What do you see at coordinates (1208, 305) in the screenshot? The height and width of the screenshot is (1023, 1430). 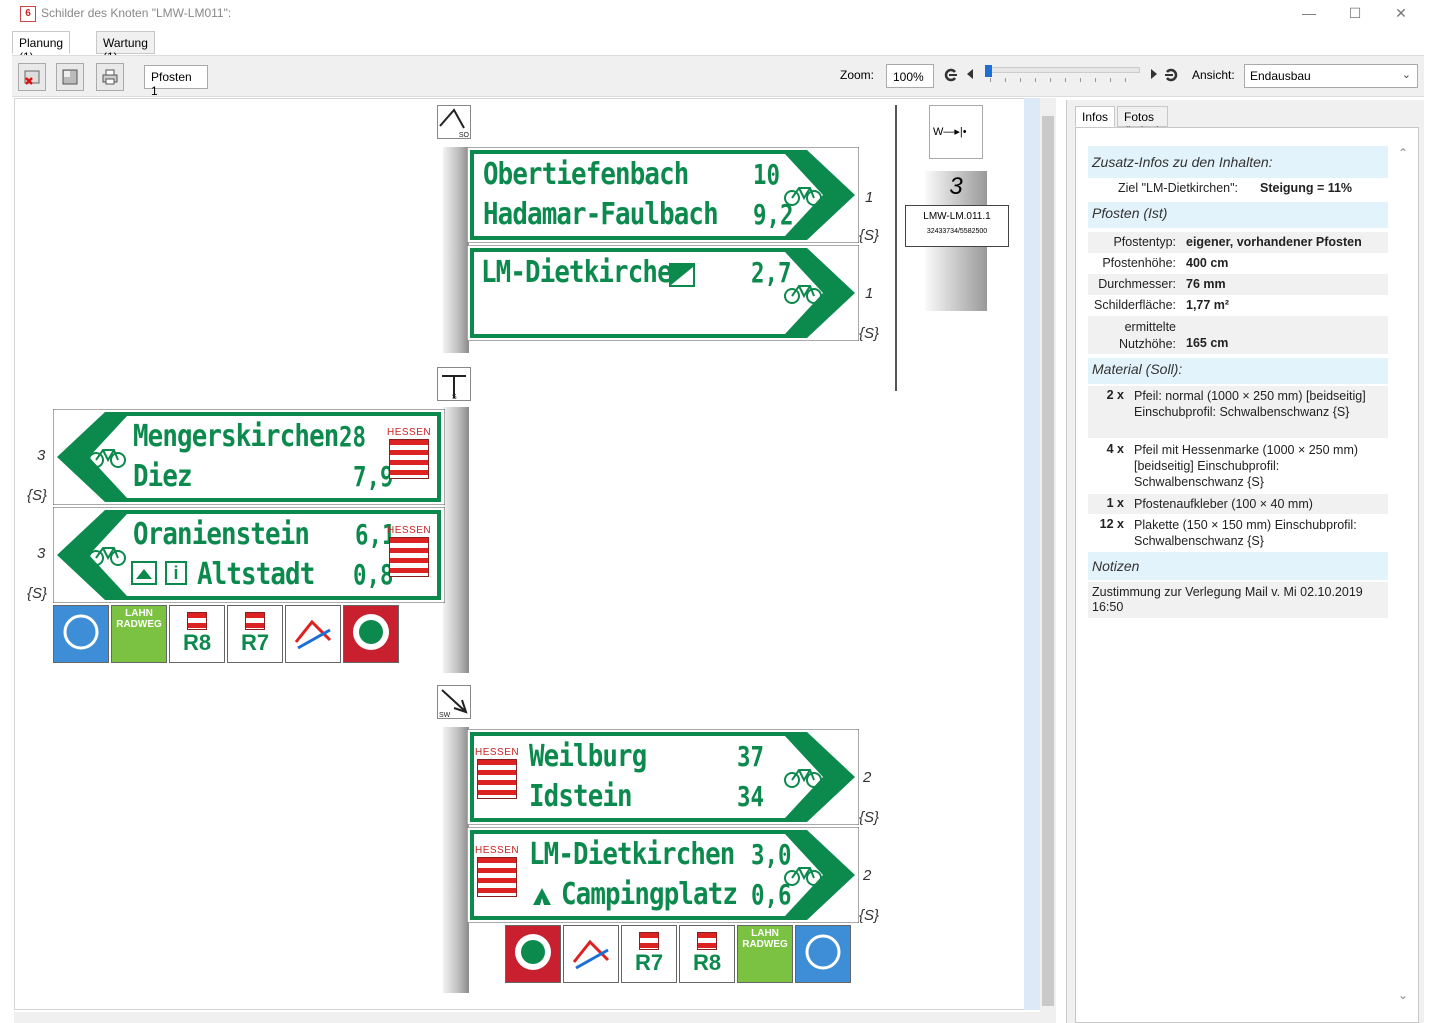 I see `pfosten-value: 1,77 m²` at bounding box center [1208, 305].